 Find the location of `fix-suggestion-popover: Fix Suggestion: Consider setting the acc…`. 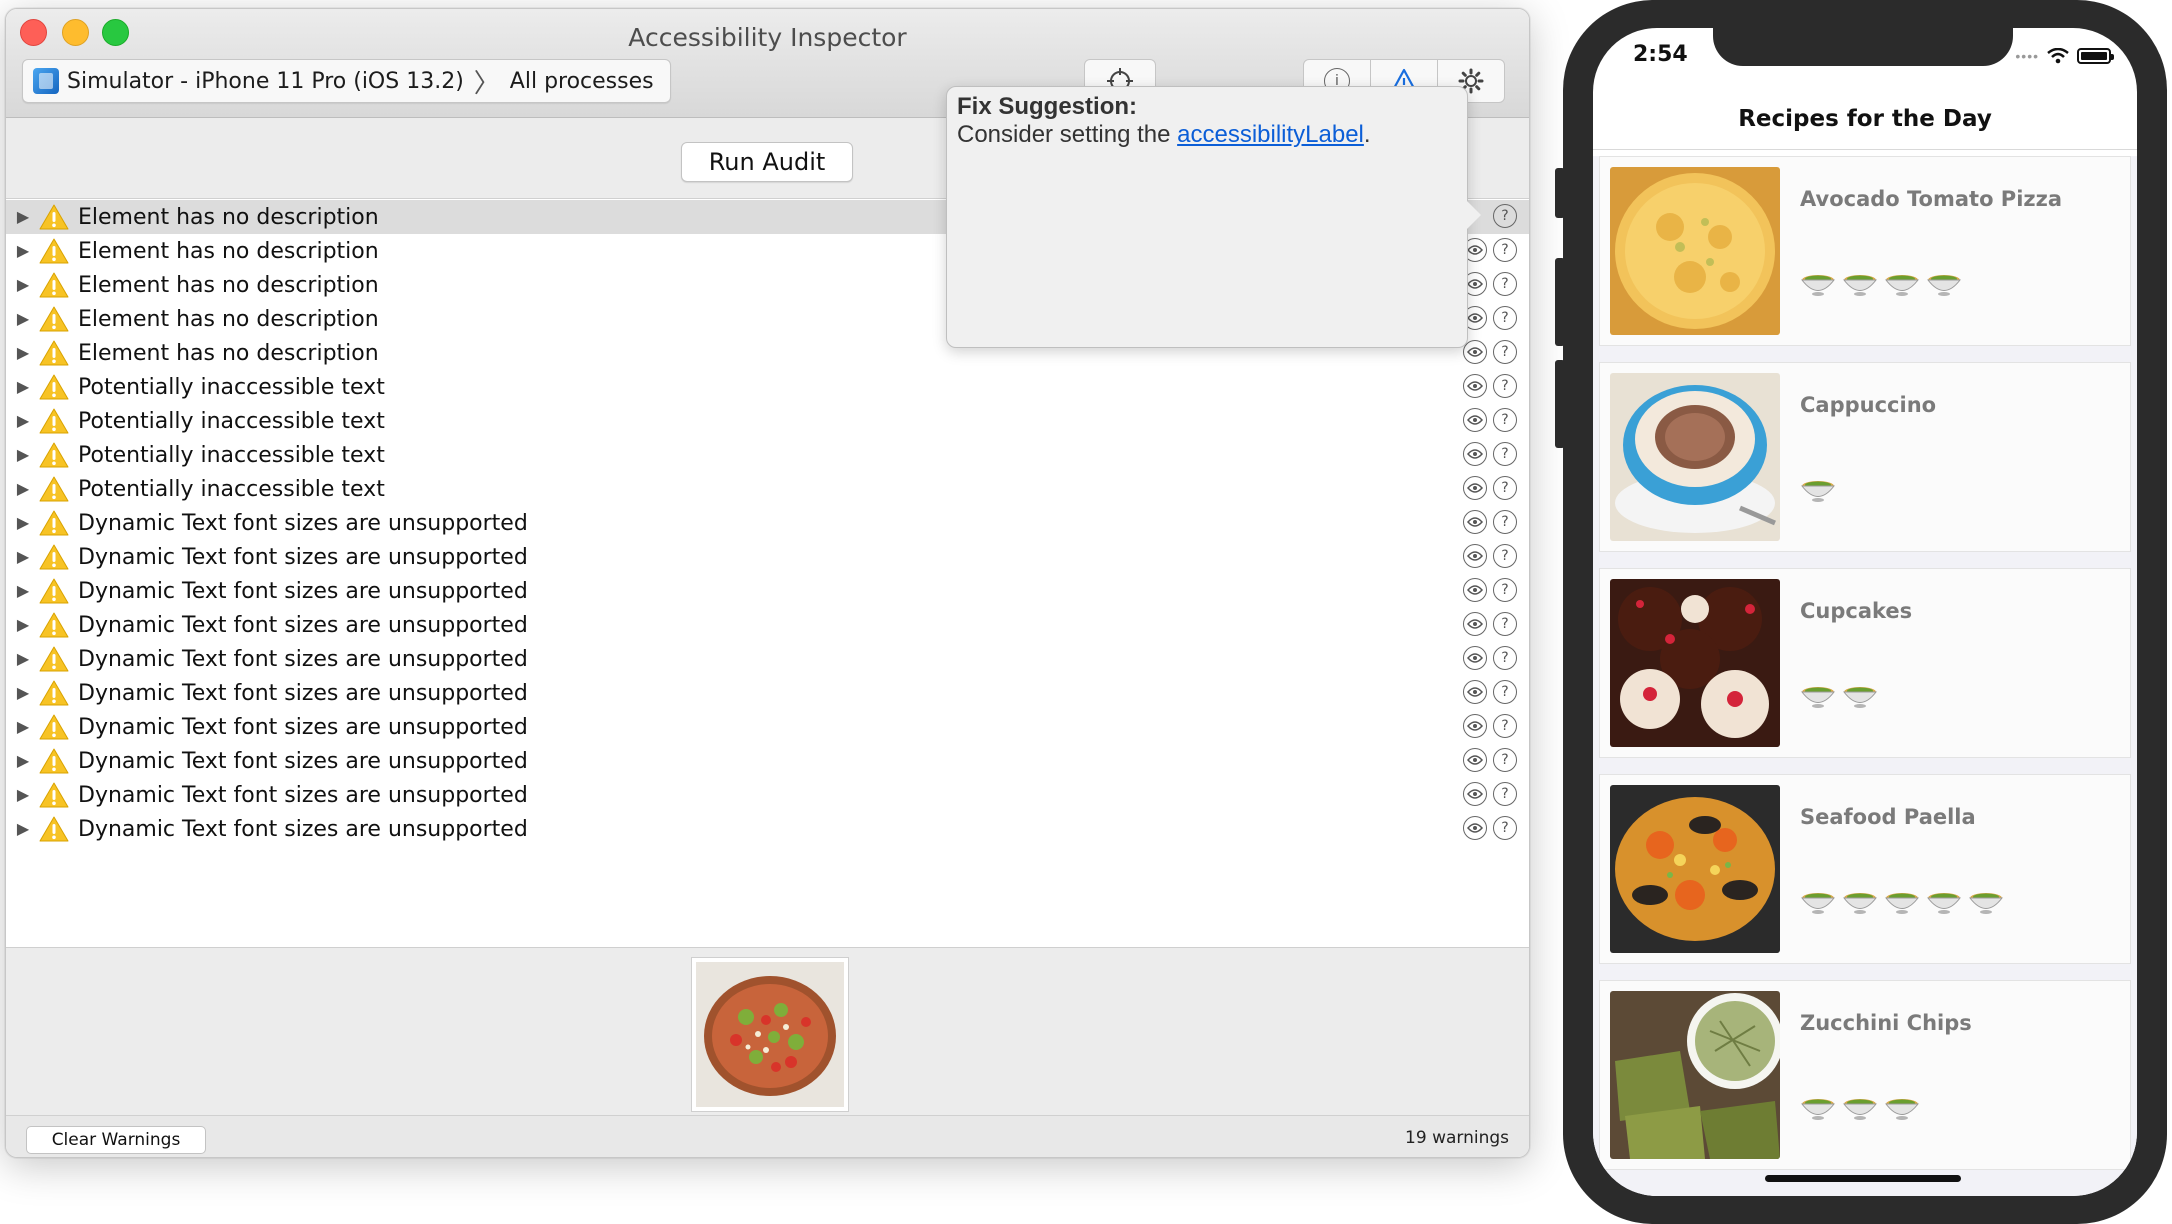

fix-suggestion-popover: Fix Suggestion: Consider setting the acc… is located at coordinates (1213, 217).